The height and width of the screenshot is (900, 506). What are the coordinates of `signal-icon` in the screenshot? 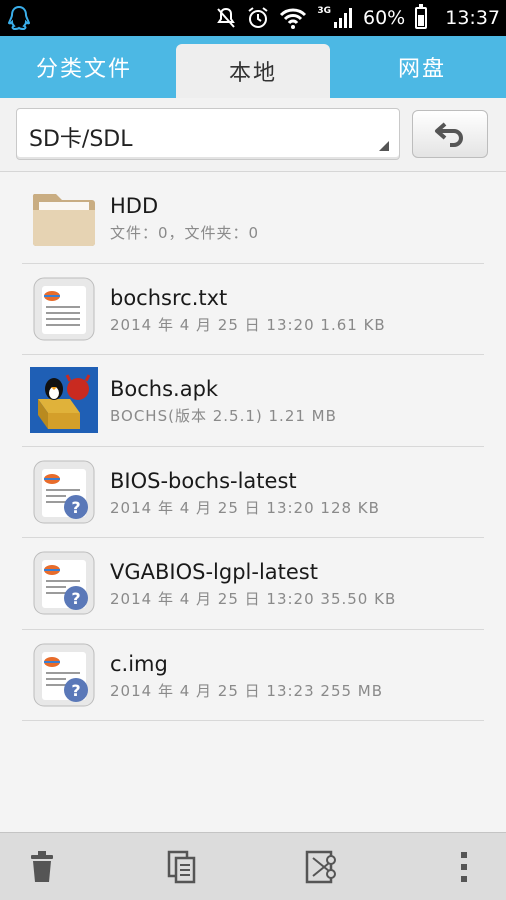 It's located at (343, 18).